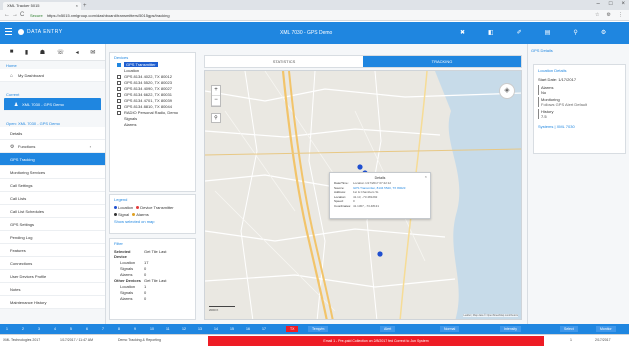 This screenshot has height=346, width=629. I want to click on extensions-icon: ⚙, so click(609, 15).